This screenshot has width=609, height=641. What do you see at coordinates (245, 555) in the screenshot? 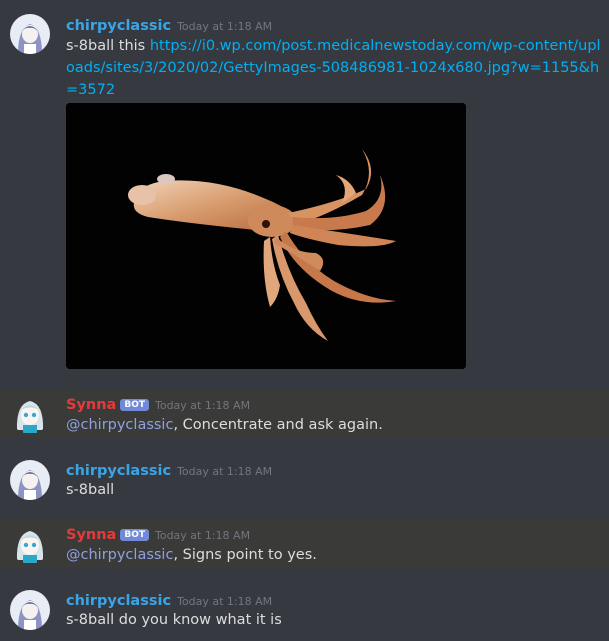
I see `message-text: , Signs point to yes.` at bounding box center [245, 555].